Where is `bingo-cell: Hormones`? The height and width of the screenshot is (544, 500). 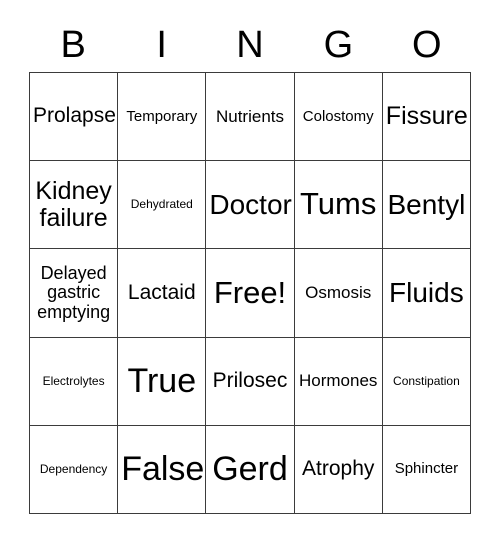 bingo-cell: Hormones is located at coordinates (338, 381).